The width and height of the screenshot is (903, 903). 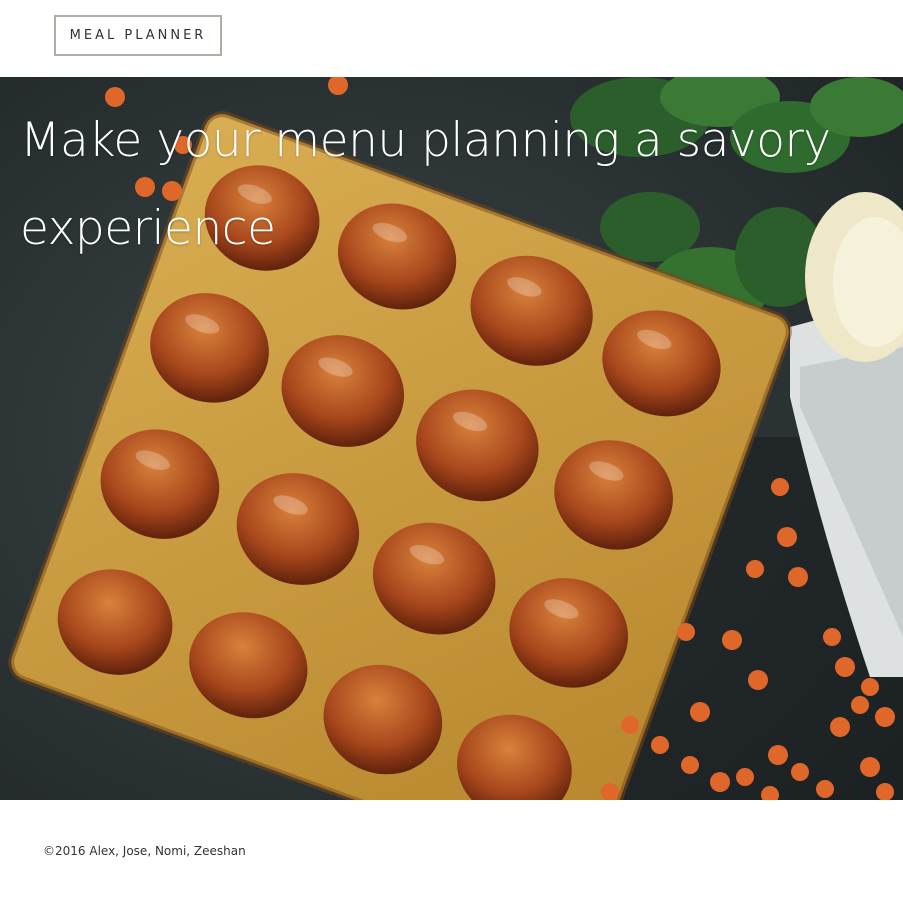 I want to click on brand-logo-link: MEAL PLANNER, so click(x=138, y=35).